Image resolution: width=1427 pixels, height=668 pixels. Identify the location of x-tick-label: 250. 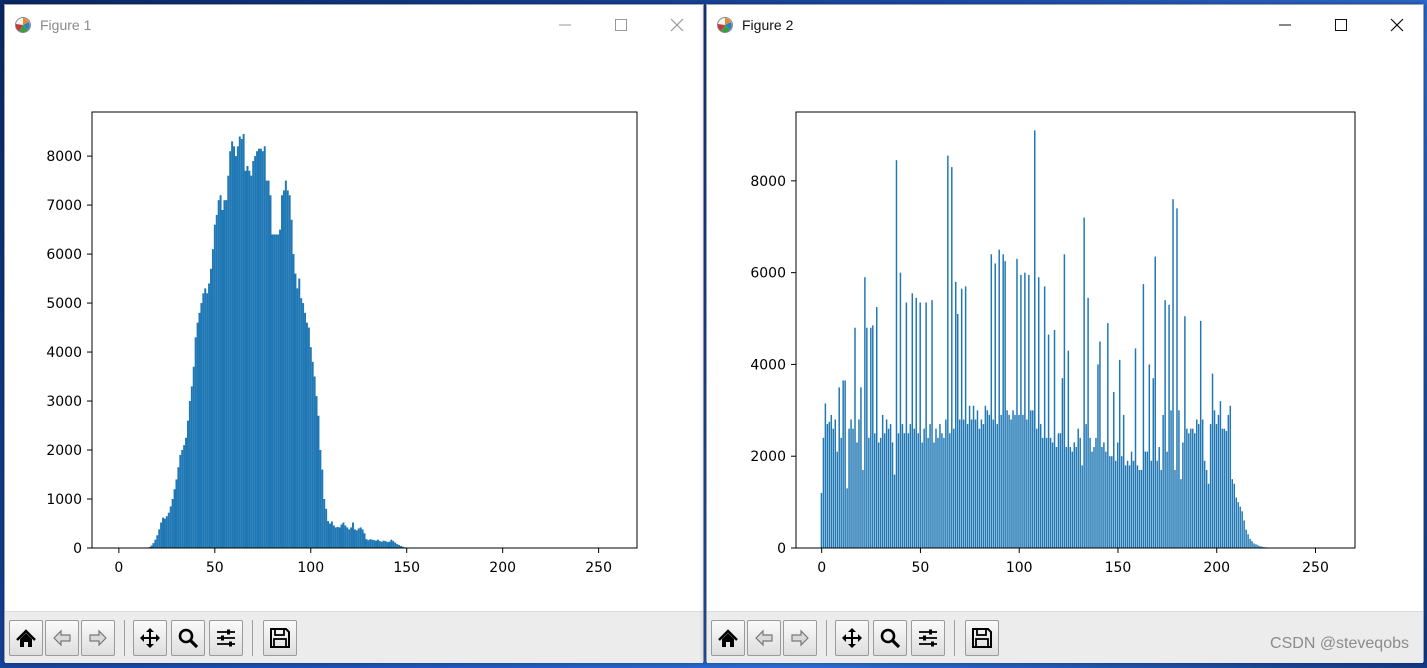
(598, 568).